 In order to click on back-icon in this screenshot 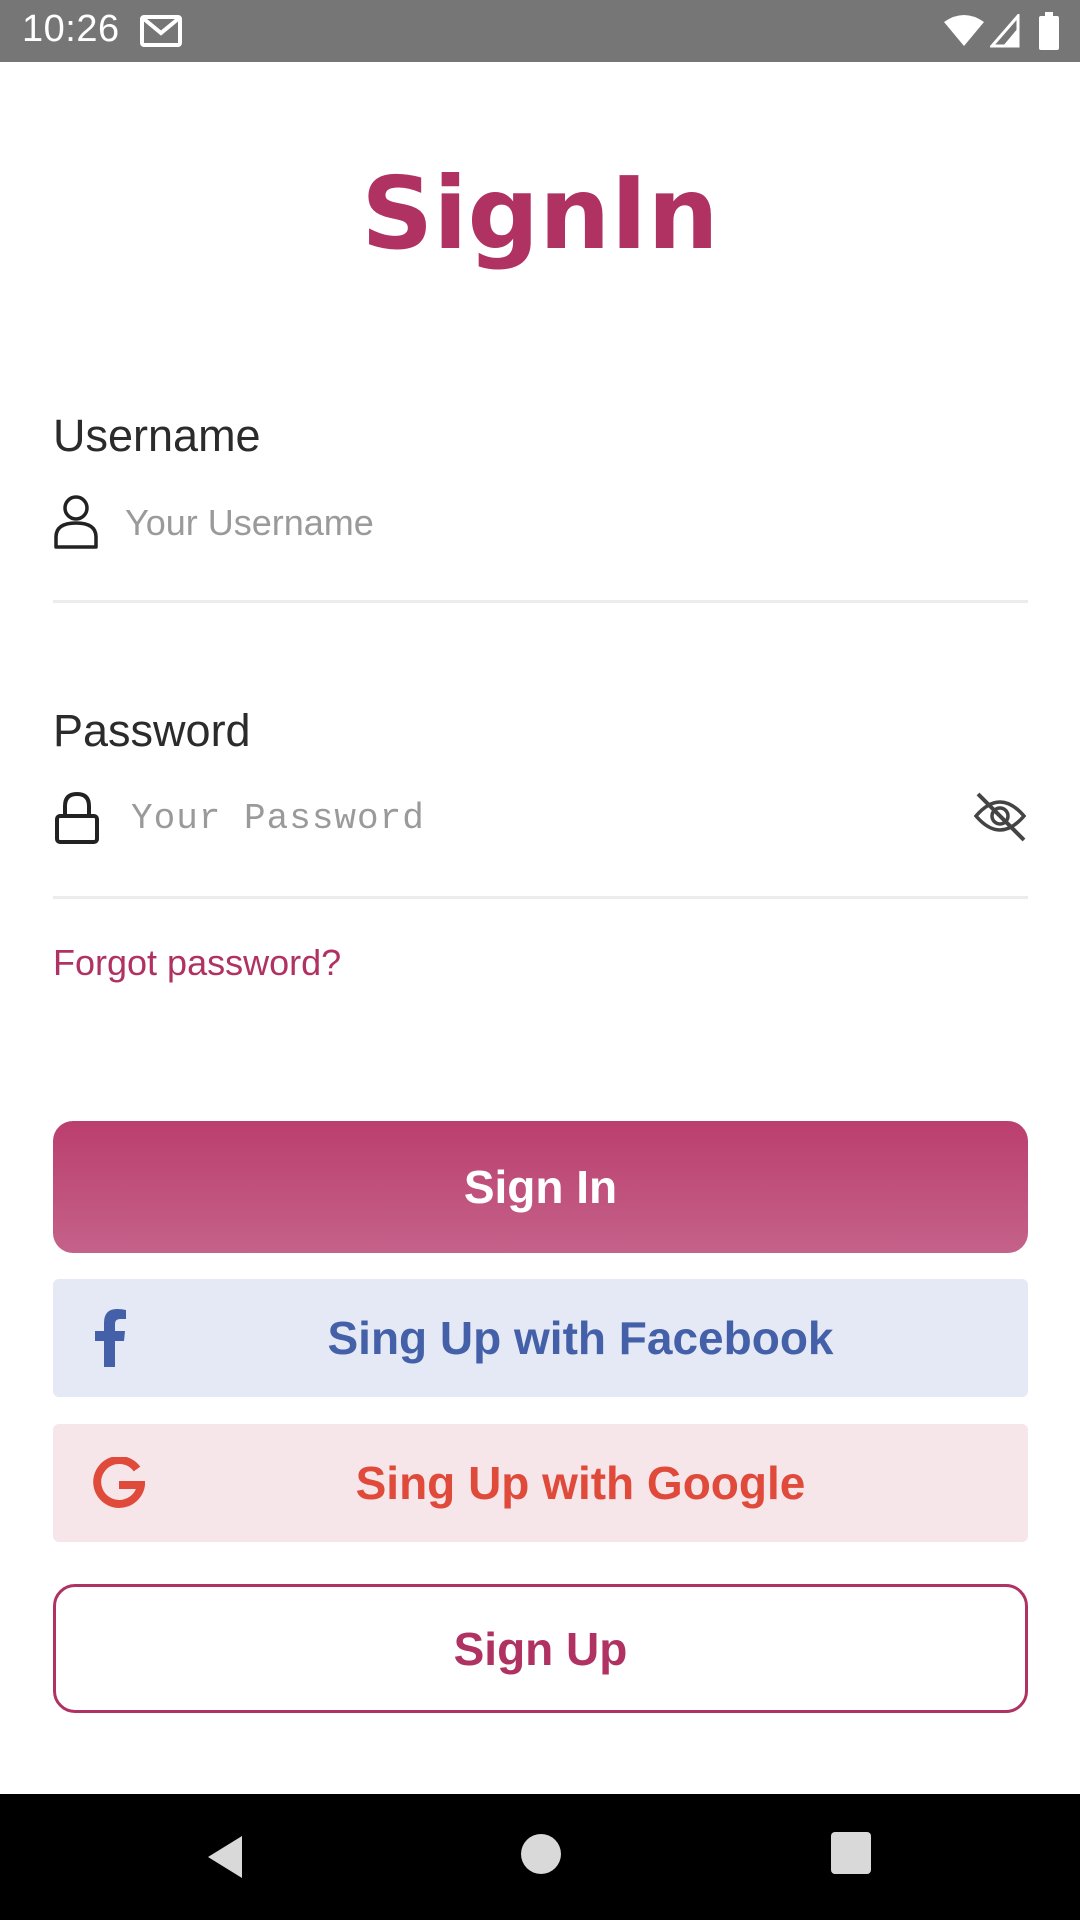, I will do `click(225, 1857)`.